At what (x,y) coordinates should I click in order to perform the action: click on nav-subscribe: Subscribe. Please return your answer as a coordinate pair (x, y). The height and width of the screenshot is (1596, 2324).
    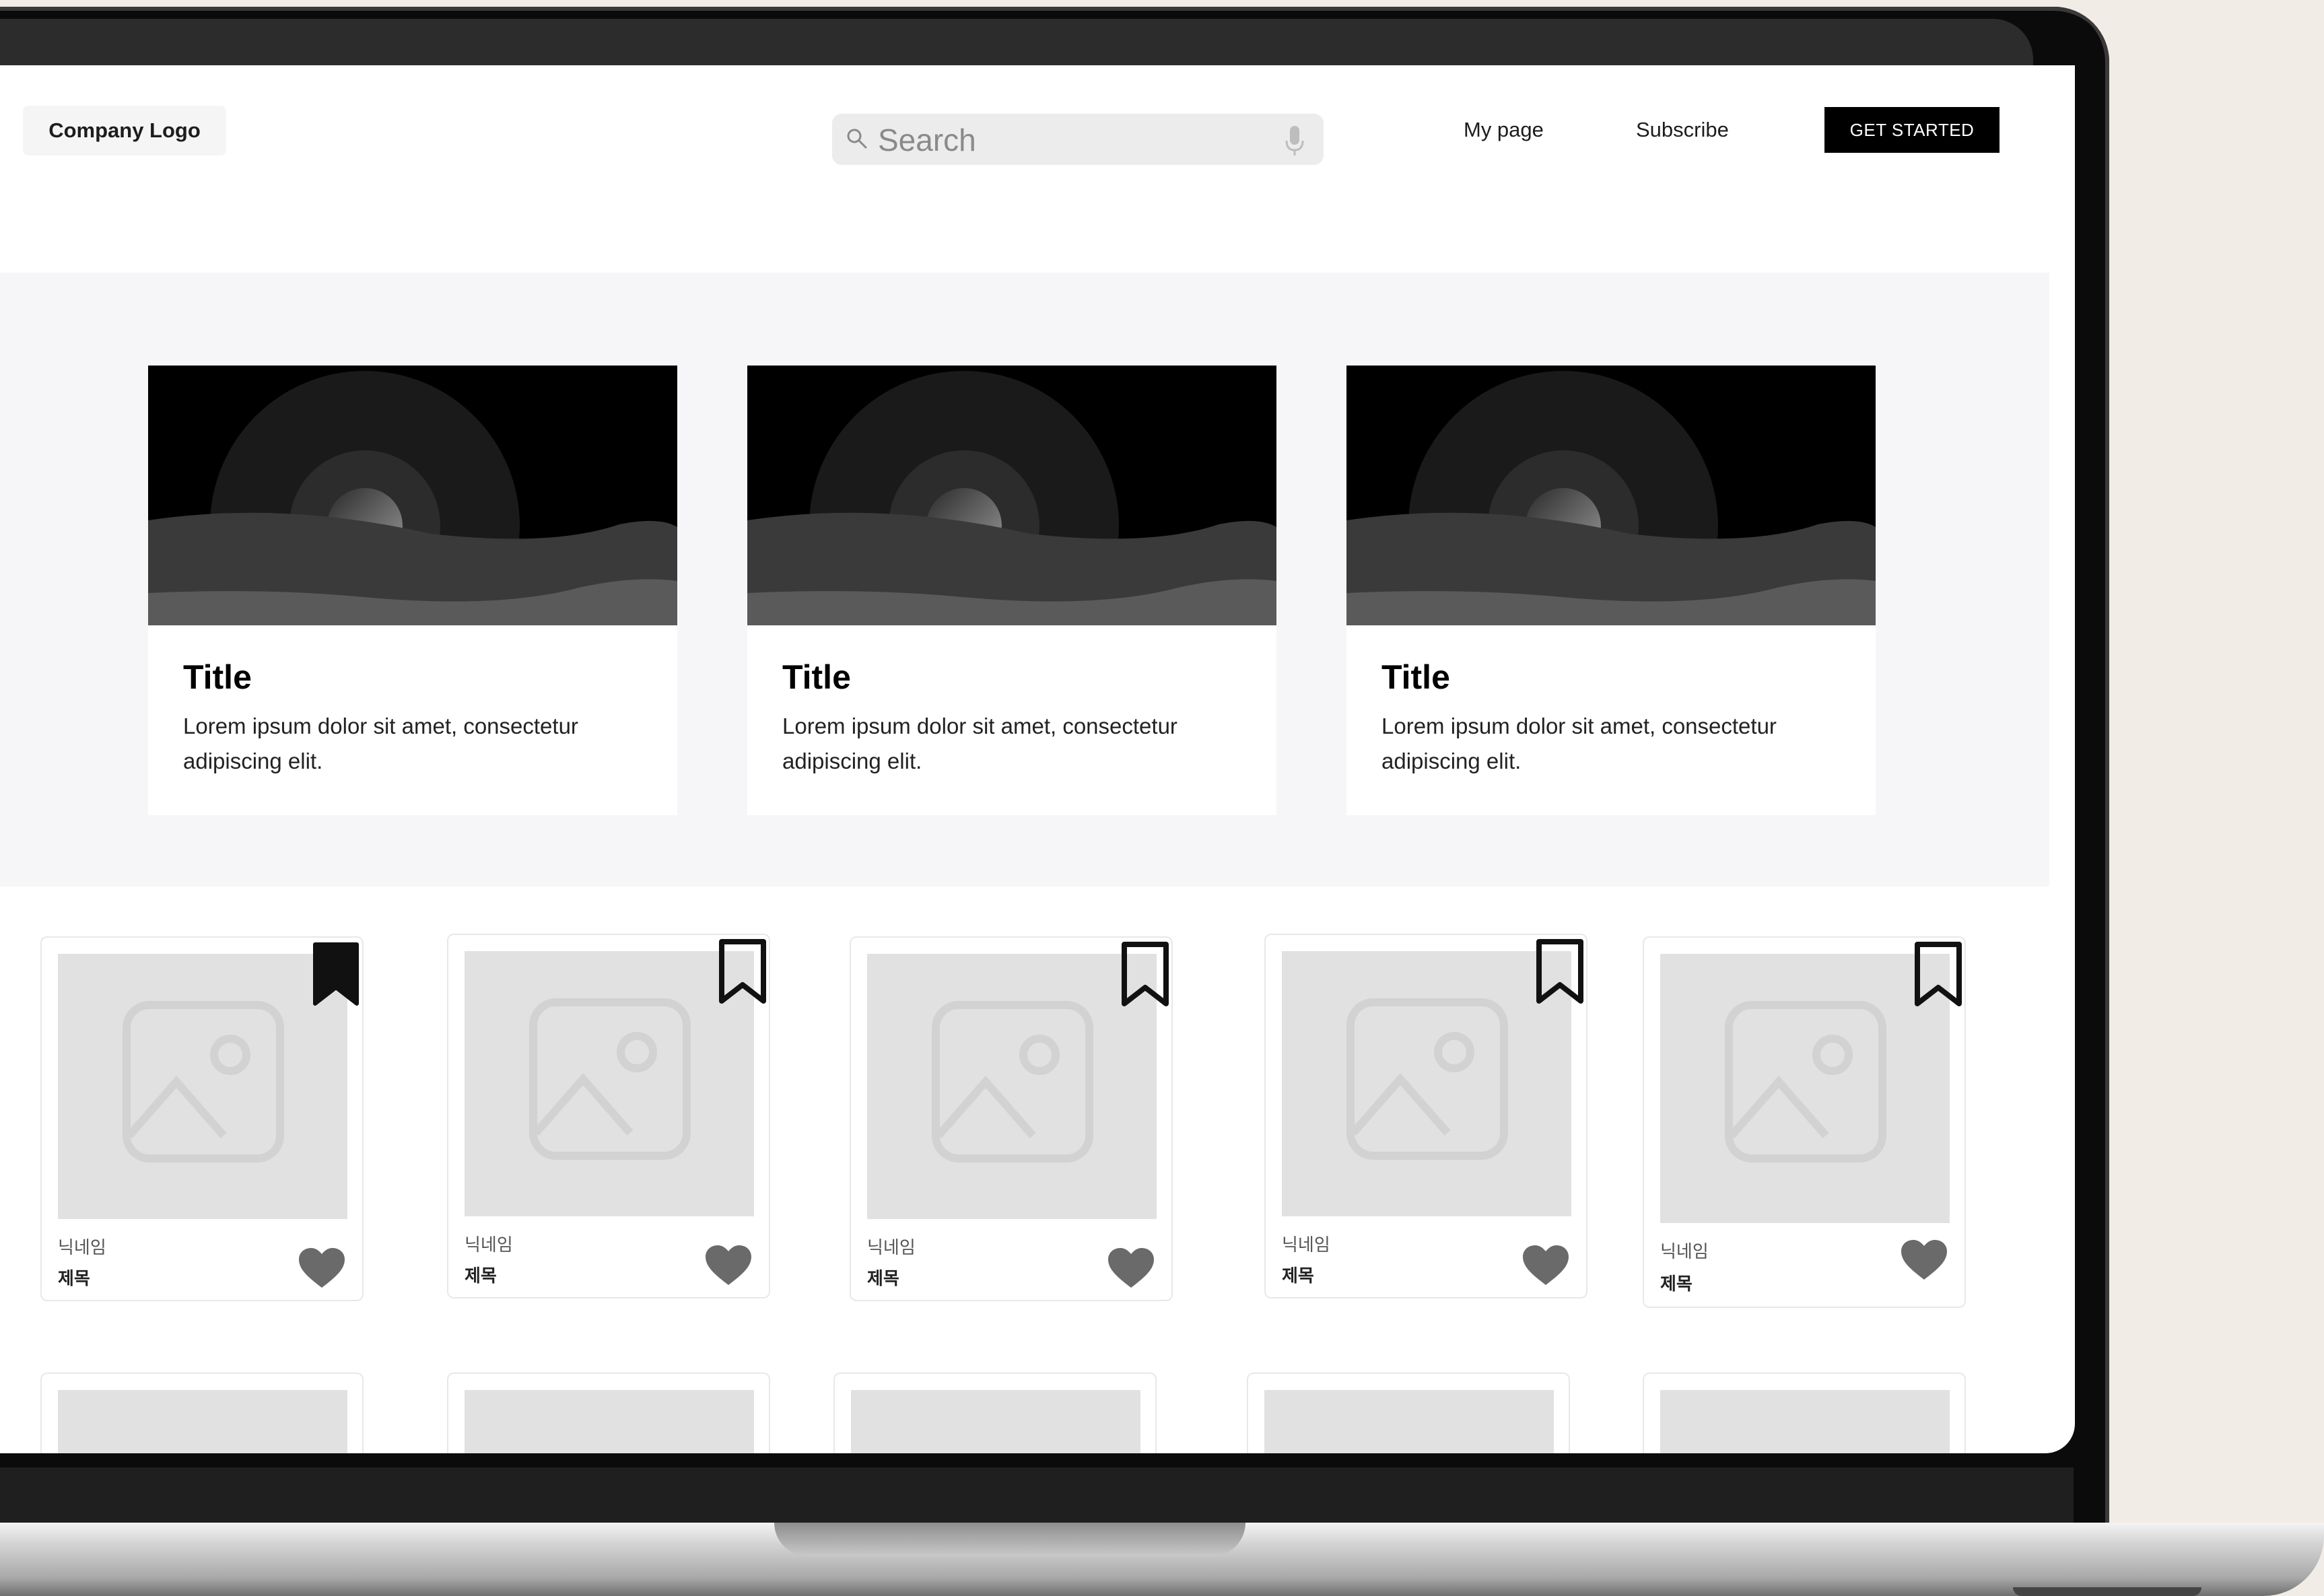
    Looking at the image, I should click on (1682, 130).